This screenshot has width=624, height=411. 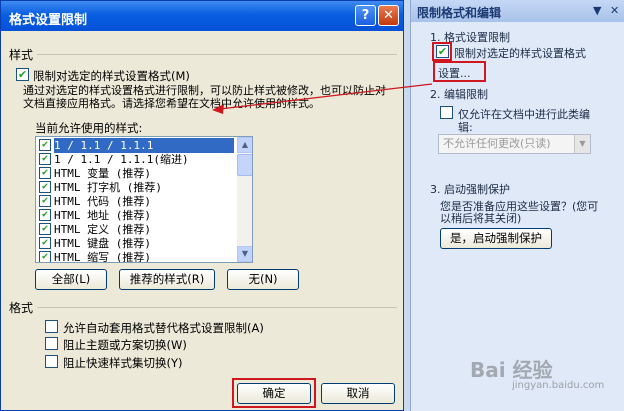 I want to click on baidu-watermark: Bai 经验, so click(x=511, y=370).